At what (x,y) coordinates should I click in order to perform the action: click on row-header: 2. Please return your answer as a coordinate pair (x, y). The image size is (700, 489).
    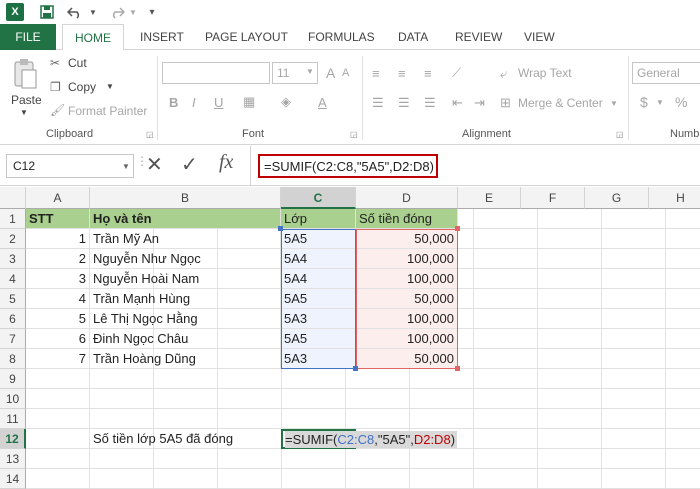
    Looking at the image, I should click on (13, 239).